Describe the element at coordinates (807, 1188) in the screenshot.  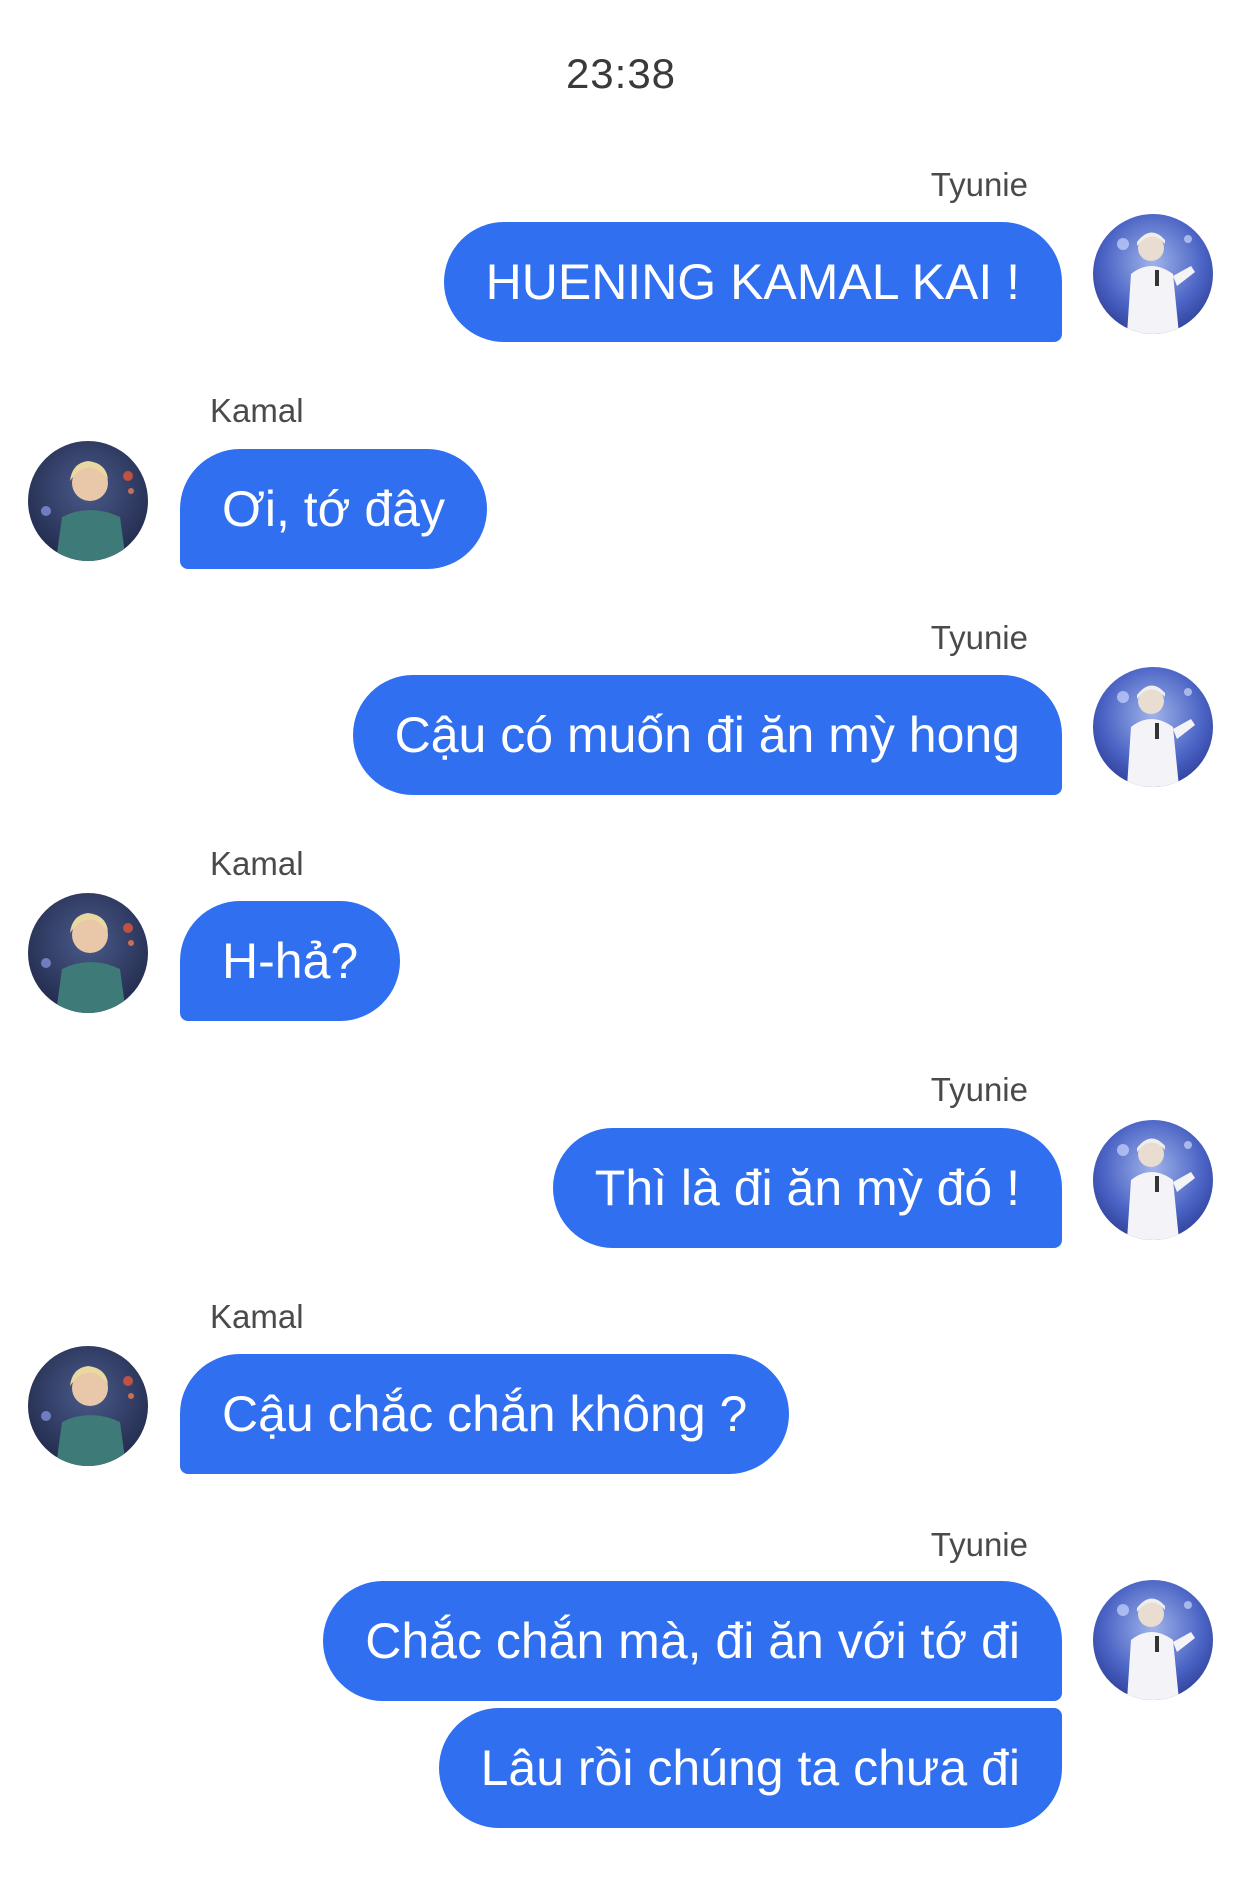
I see `message-bubble: Thì là đi ăn mỳ đó !` at that location.